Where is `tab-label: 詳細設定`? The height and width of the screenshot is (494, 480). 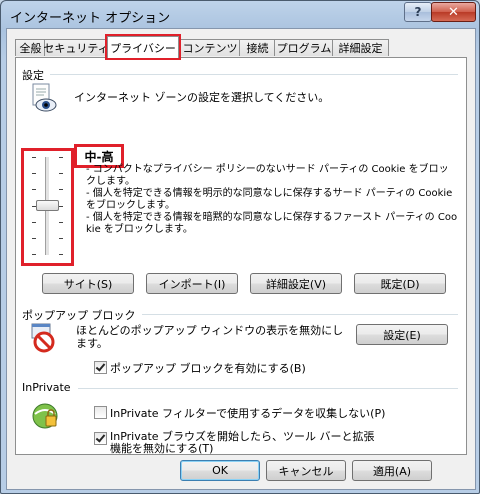 tab-label: 詳細設定 is located at coordinates (360, 48).